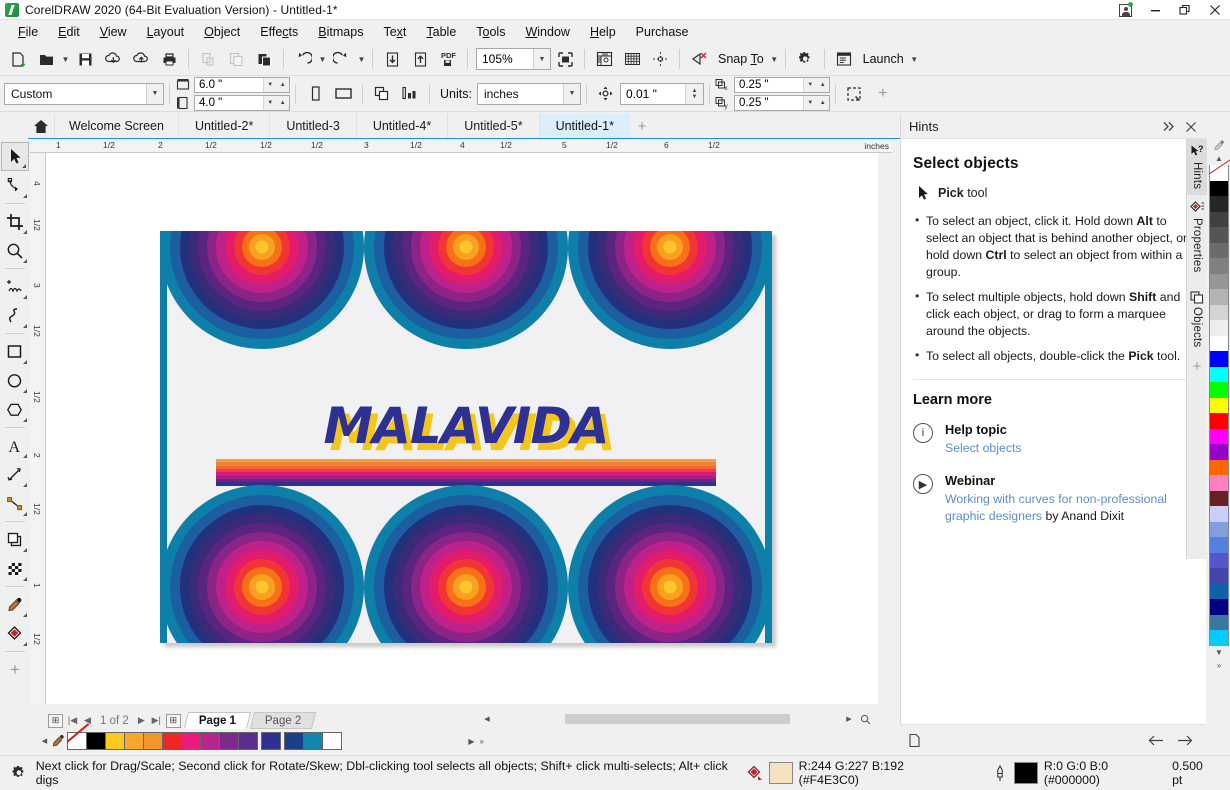 This screenshot has width=1230, height=790. Describe the element at coordinates (584, 126) in the screenshot. I see `doctab-untitled-1: Untitled-1*` at that location.